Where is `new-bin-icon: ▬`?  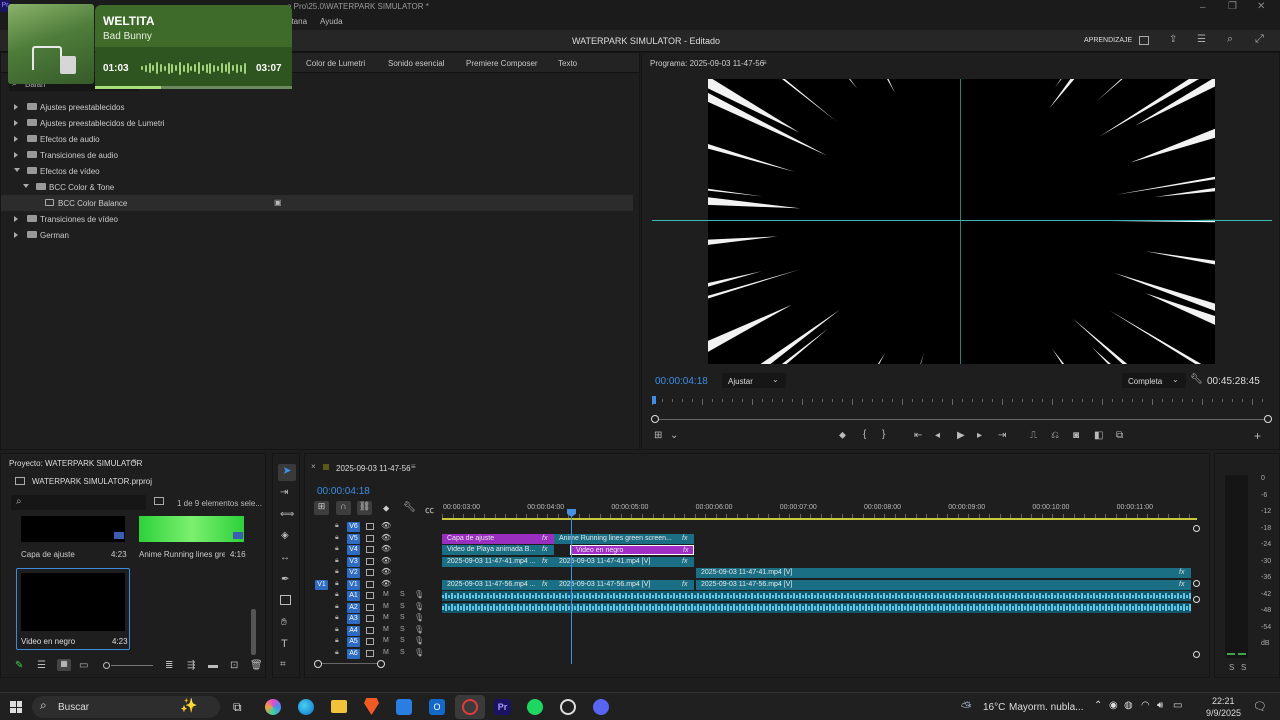 new-bin-icon: ▬ is located at coordinates (213, 665).